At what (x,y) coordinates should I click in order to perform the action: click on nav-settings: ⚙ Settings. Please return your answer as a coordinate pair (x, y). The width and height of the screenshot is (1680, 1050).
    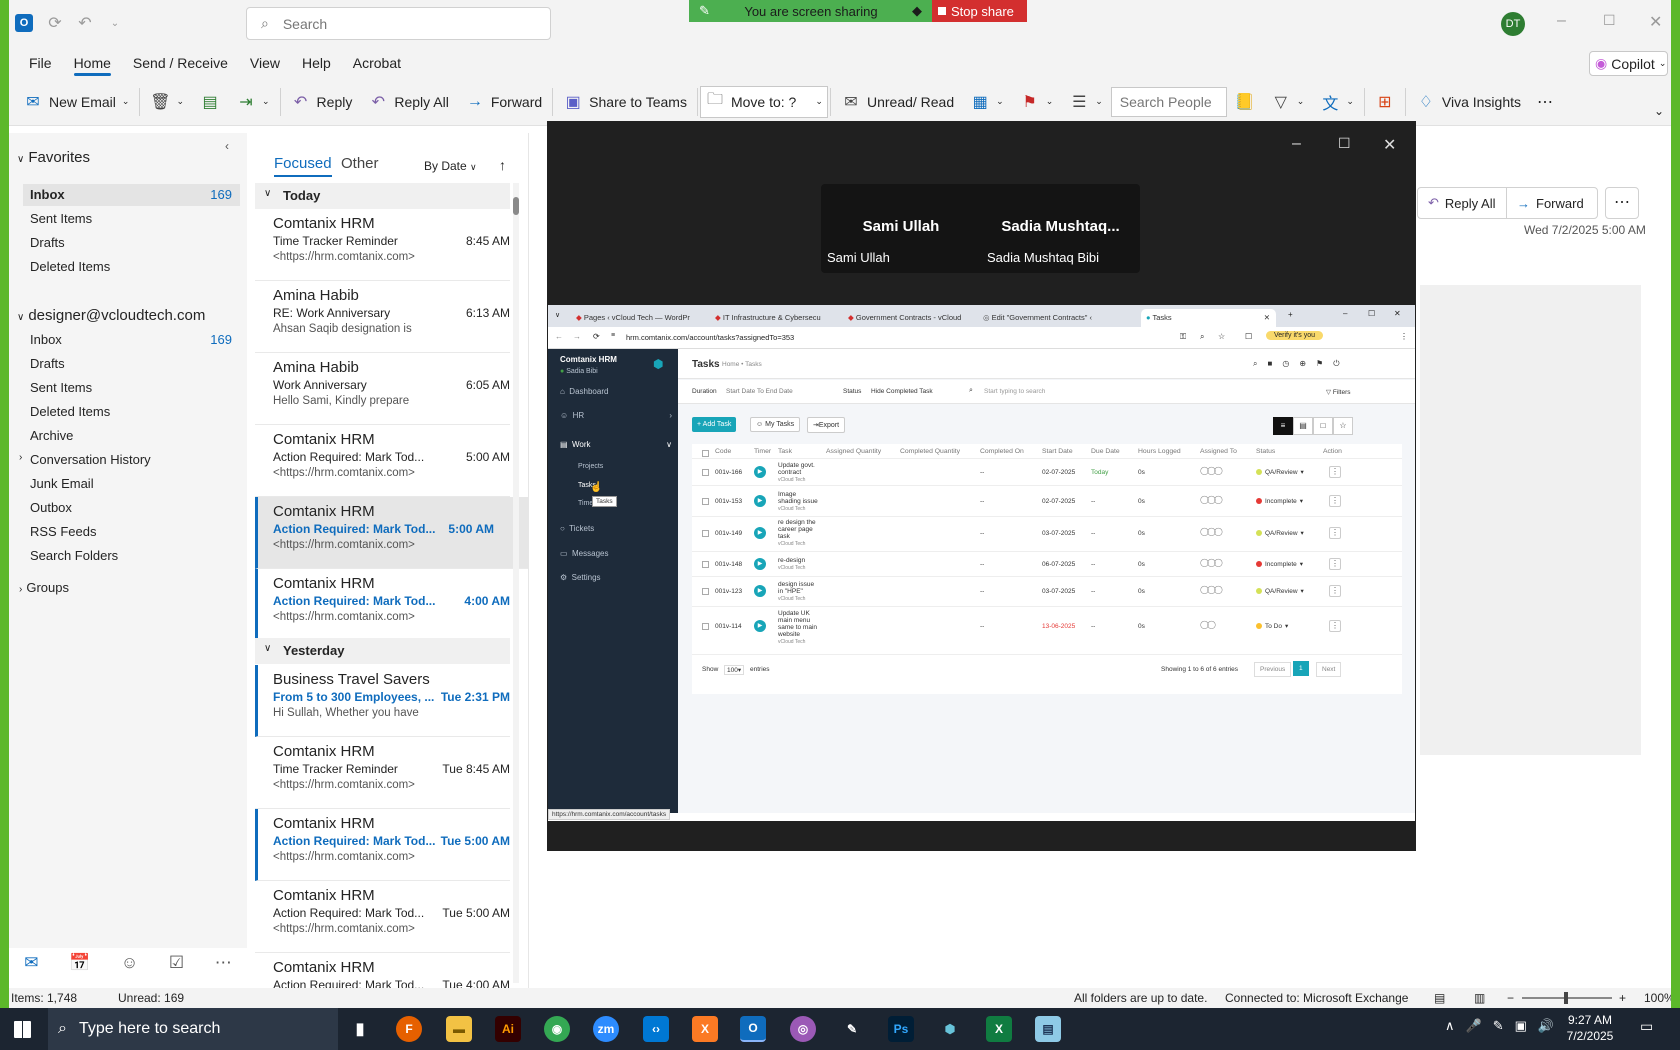
    Looking at the image, I should click on (580, 578).